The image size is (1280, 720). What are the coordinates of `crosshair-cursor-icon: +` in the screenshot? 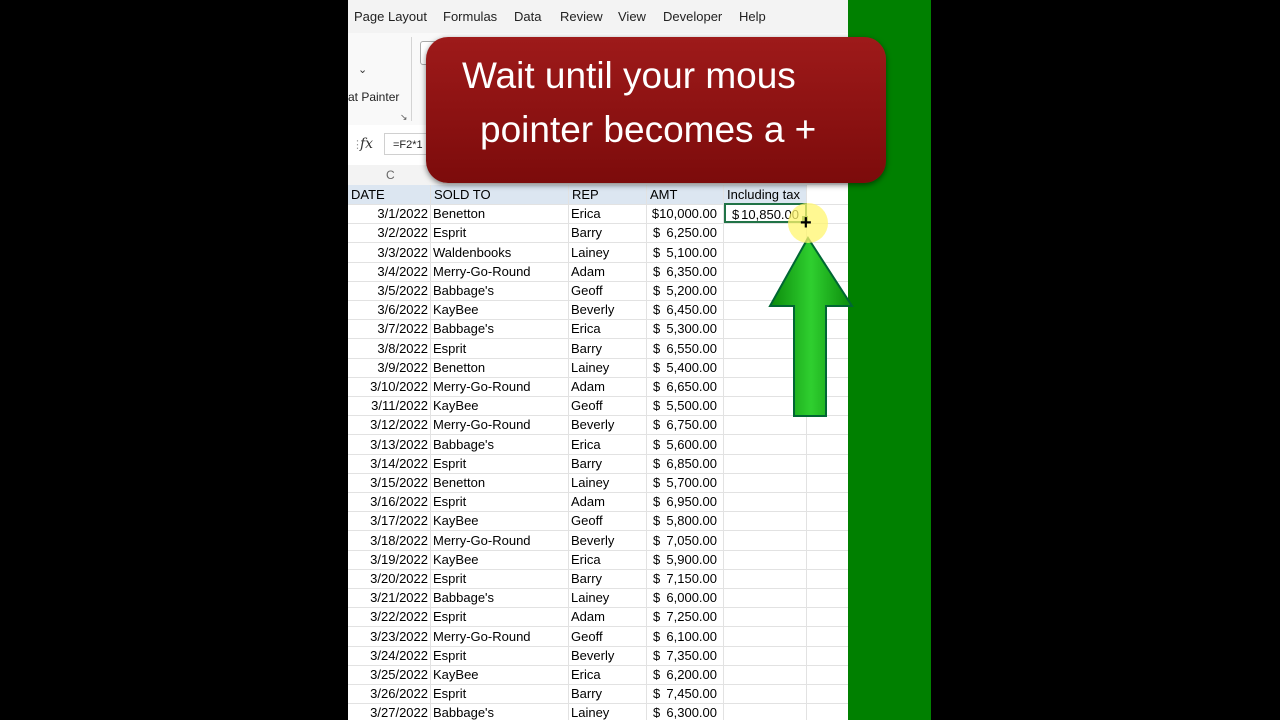 It's located at (806, 223).